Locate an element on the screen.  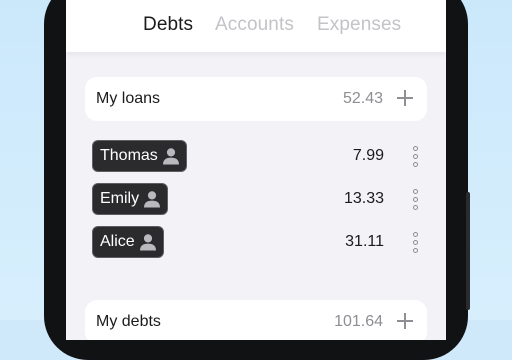
tab-bar: Debts Accounts Expenses is located at coordinates (256, 26).